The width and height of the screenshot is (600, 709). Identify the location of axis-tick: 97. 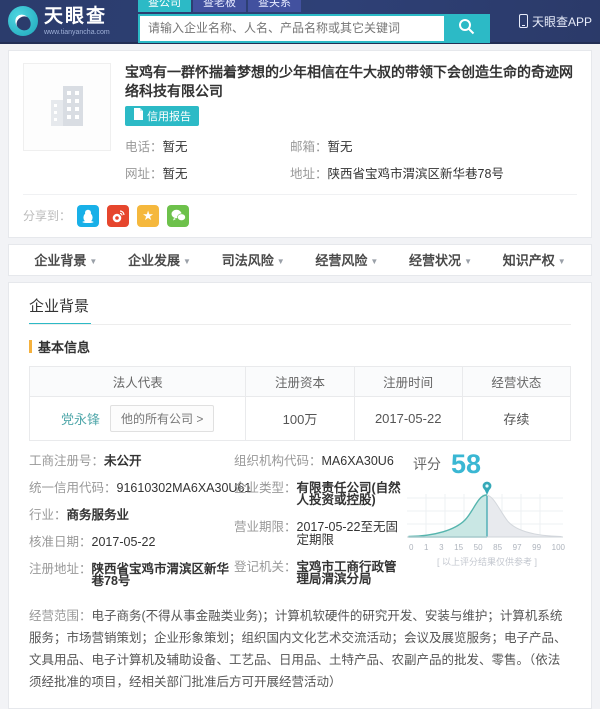
(517, 547).